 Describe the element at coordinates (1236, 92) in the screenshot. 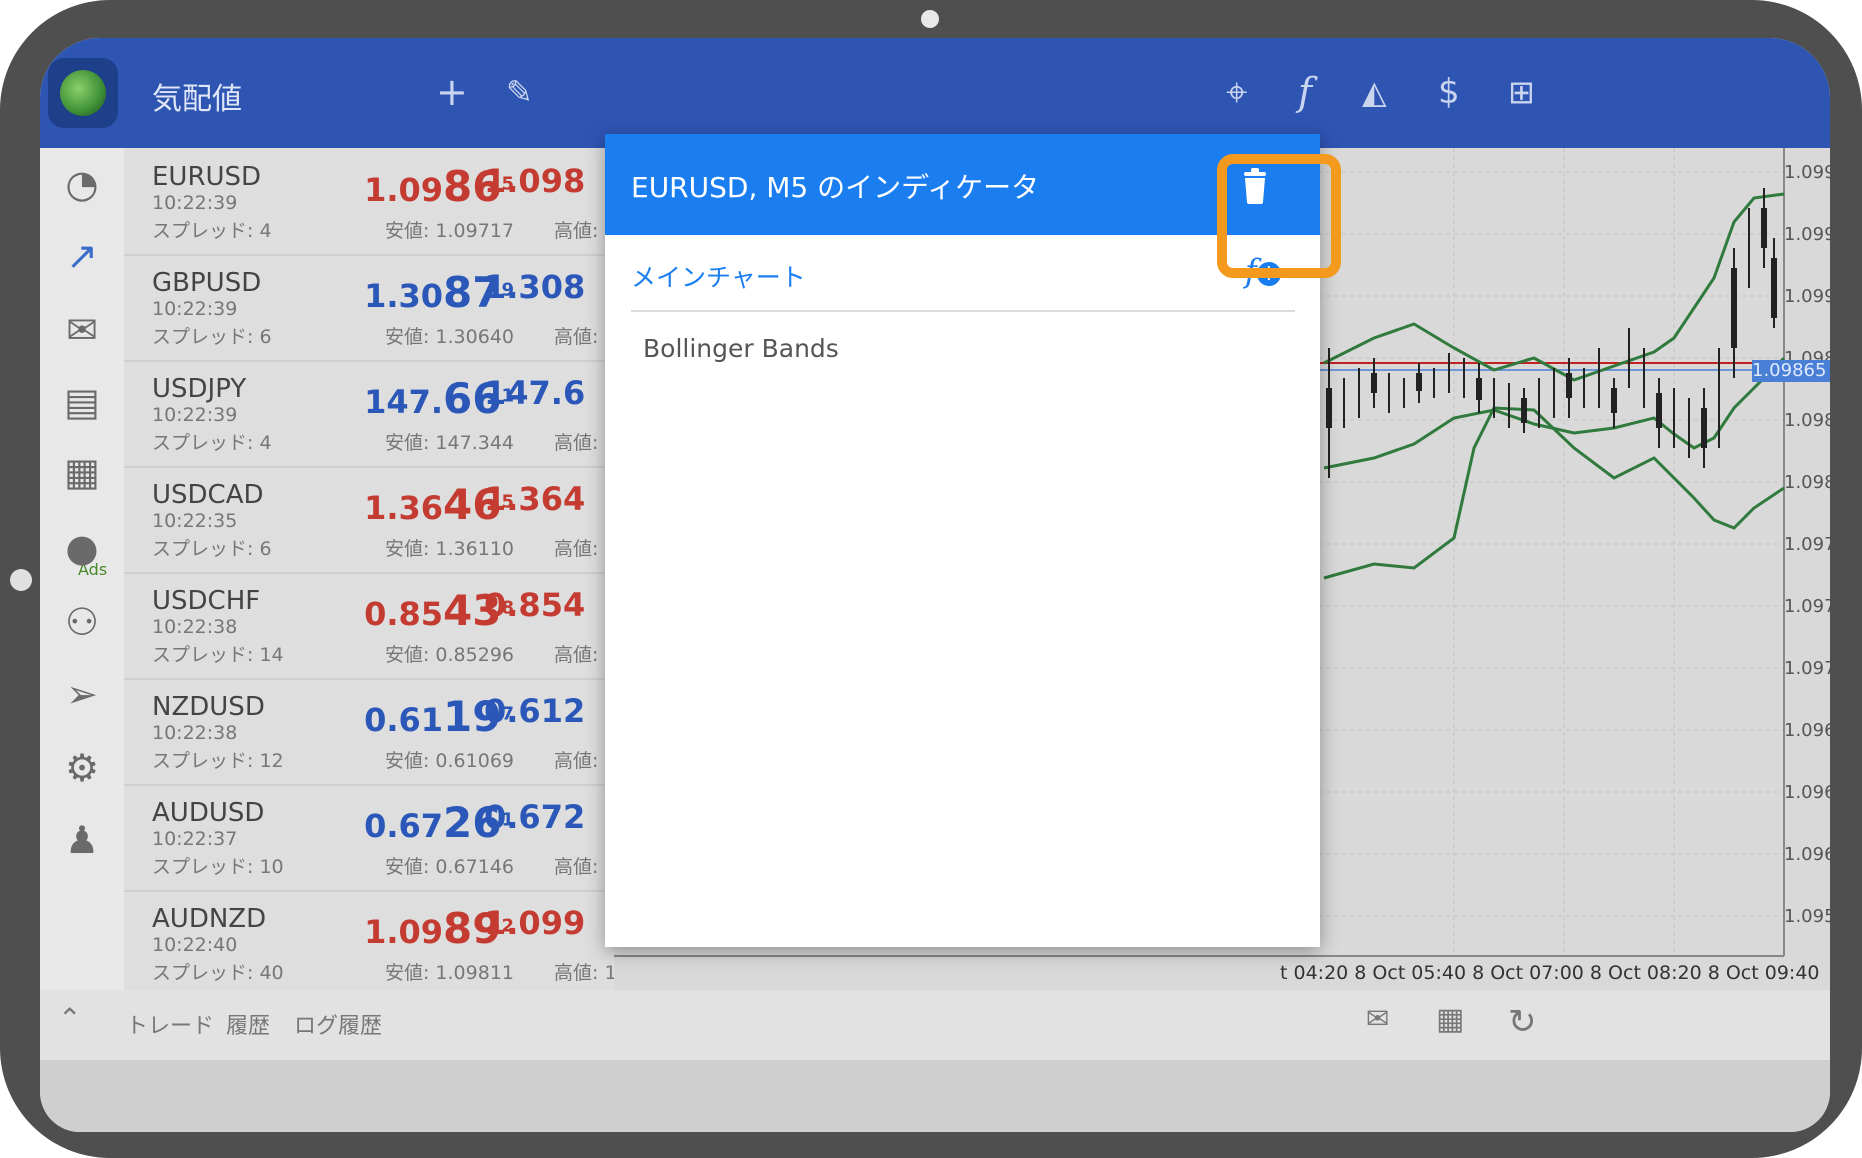

I see `crosshair-icon: ⌖` at that location.